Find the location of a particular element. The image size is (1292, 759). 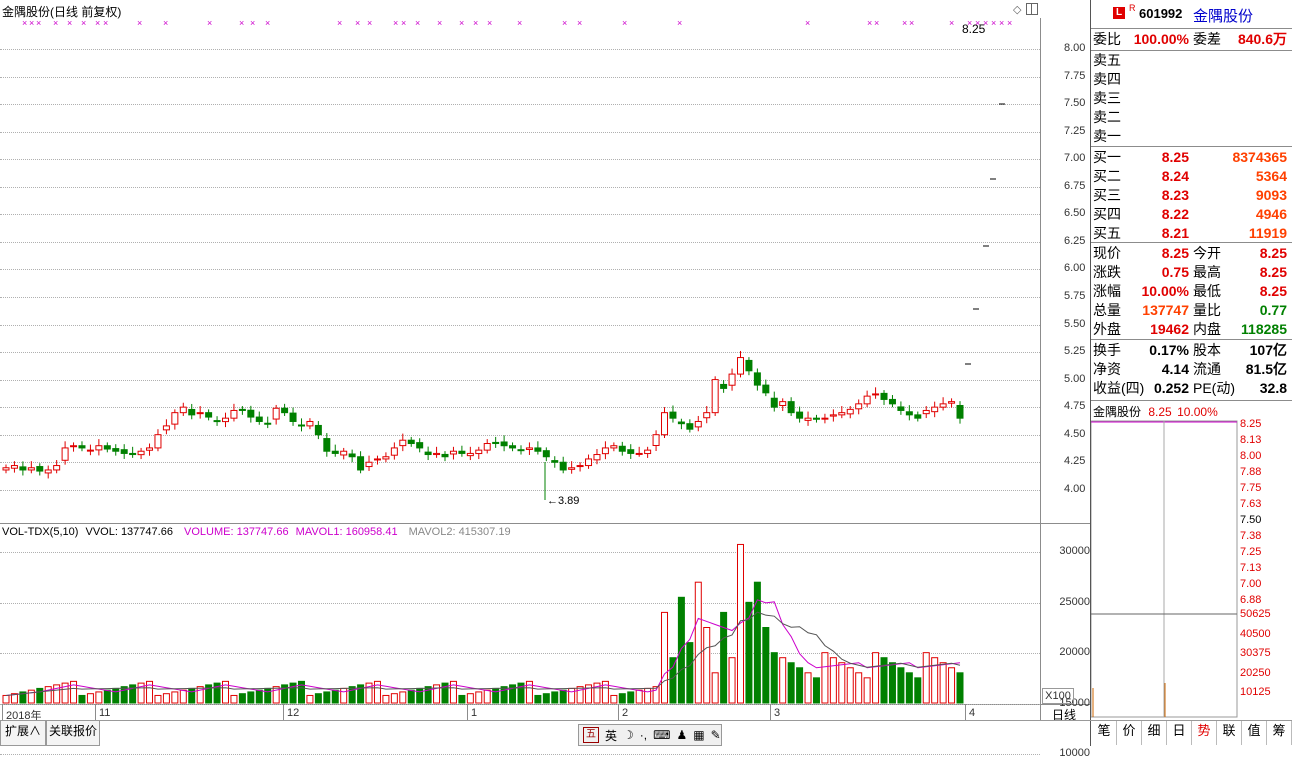

stats-row: 换手 0.17% 股本 107亿 is located at coordinates (1191, 350).